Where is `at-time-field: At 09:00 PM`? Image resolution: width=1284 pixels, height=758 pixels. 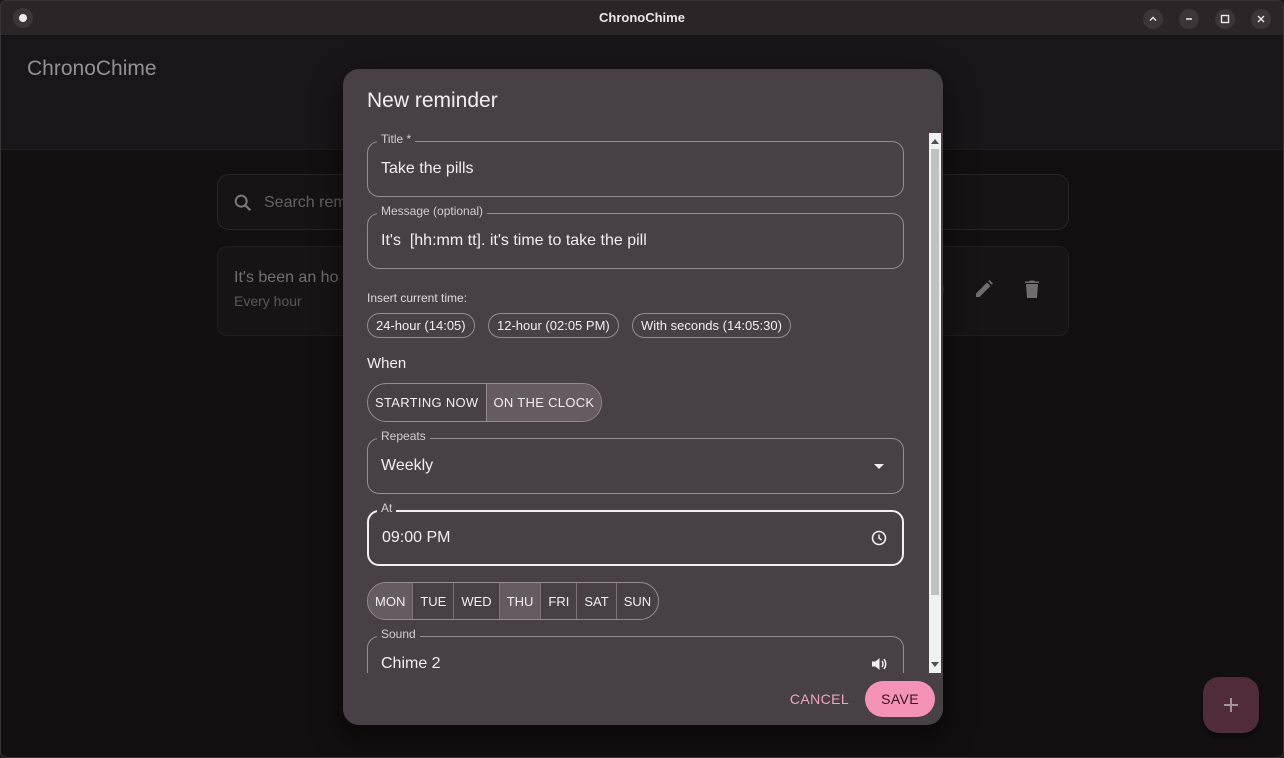
at-time-field: At 09:00 PM is located at coordinates (635, 533).